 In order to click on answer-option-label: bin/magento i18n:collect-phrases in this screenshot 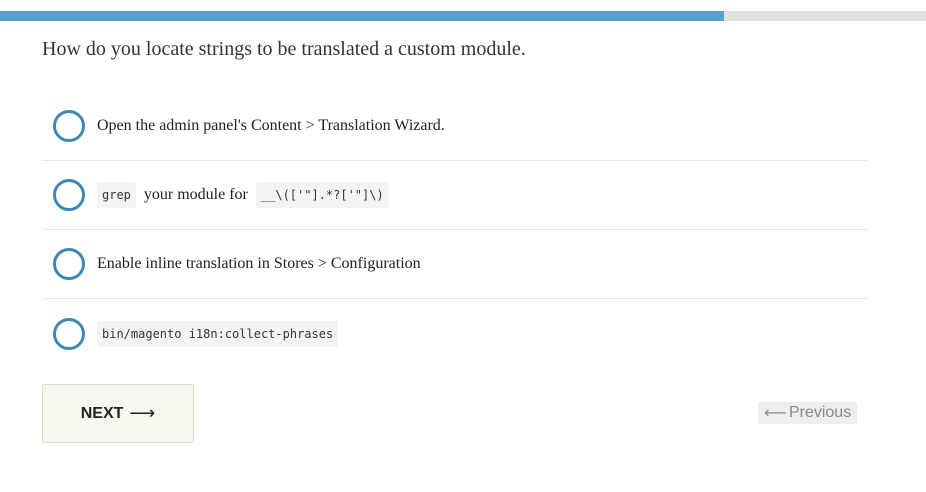, I will do `click(218, 333)`.